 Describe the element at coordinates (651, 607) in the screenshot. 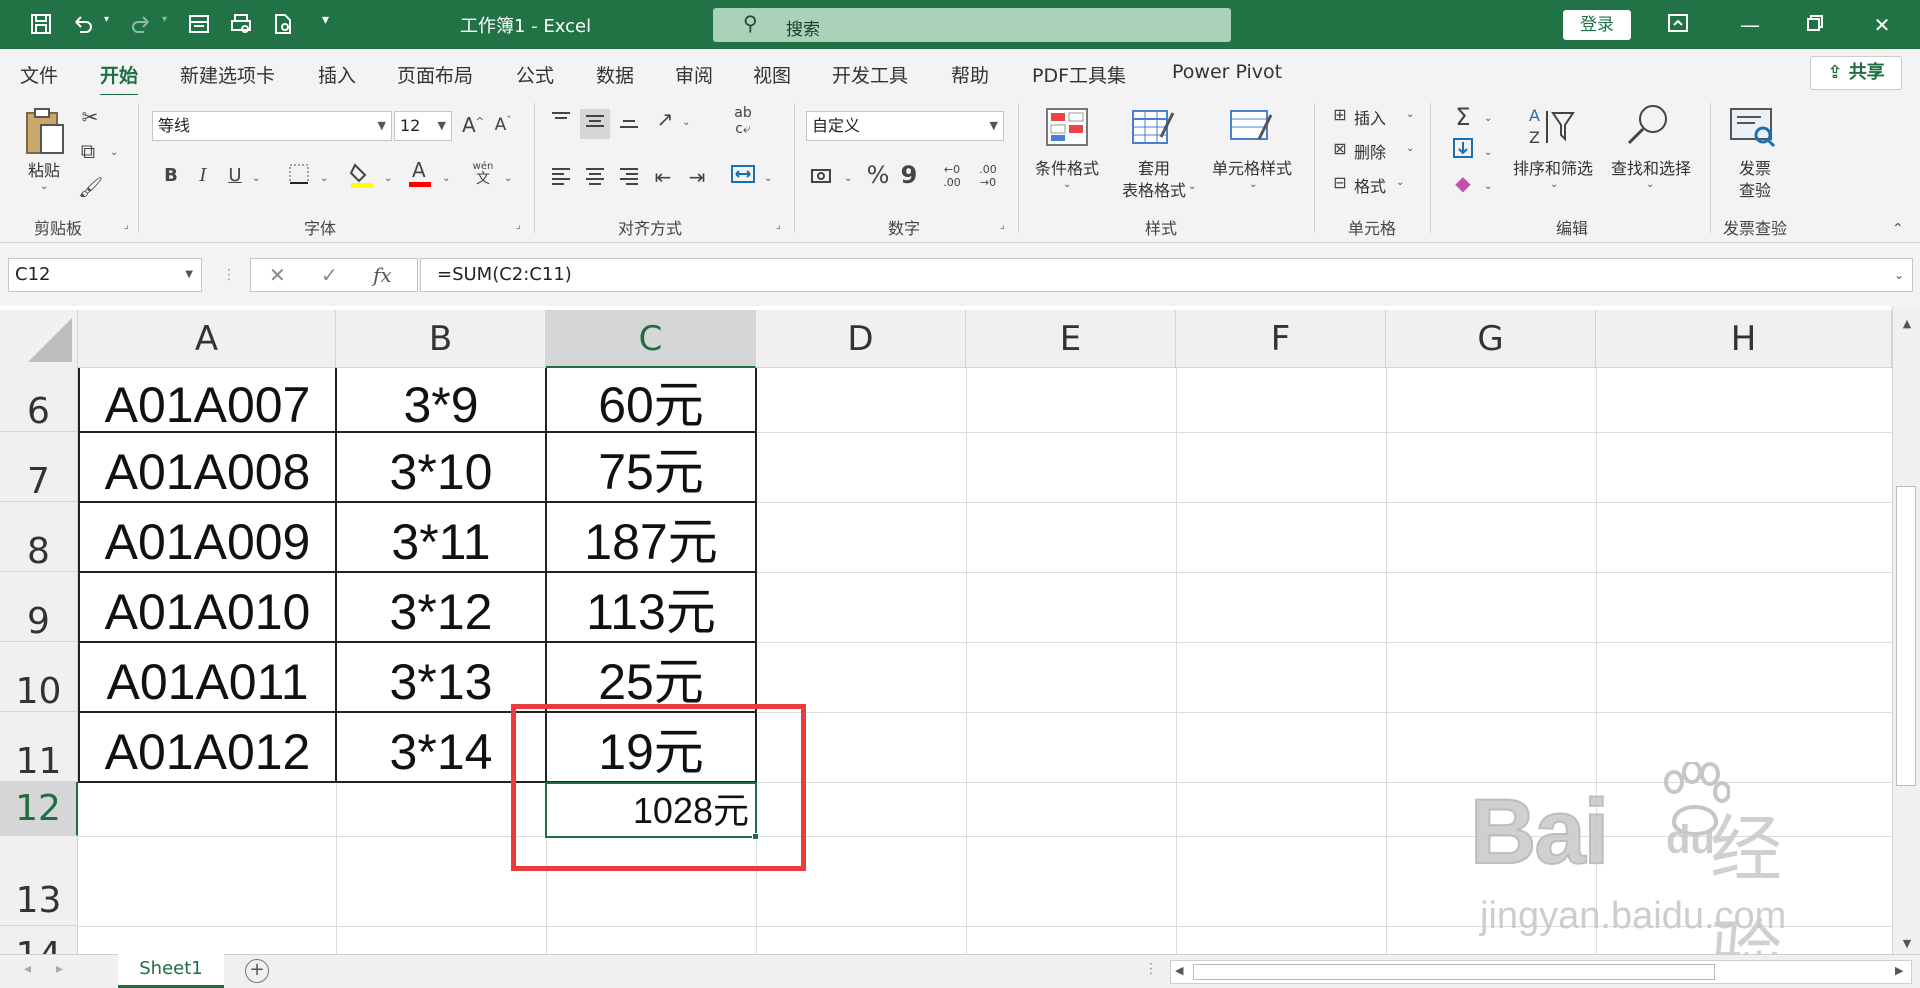

I see `cell-c9: 113元` at that location.